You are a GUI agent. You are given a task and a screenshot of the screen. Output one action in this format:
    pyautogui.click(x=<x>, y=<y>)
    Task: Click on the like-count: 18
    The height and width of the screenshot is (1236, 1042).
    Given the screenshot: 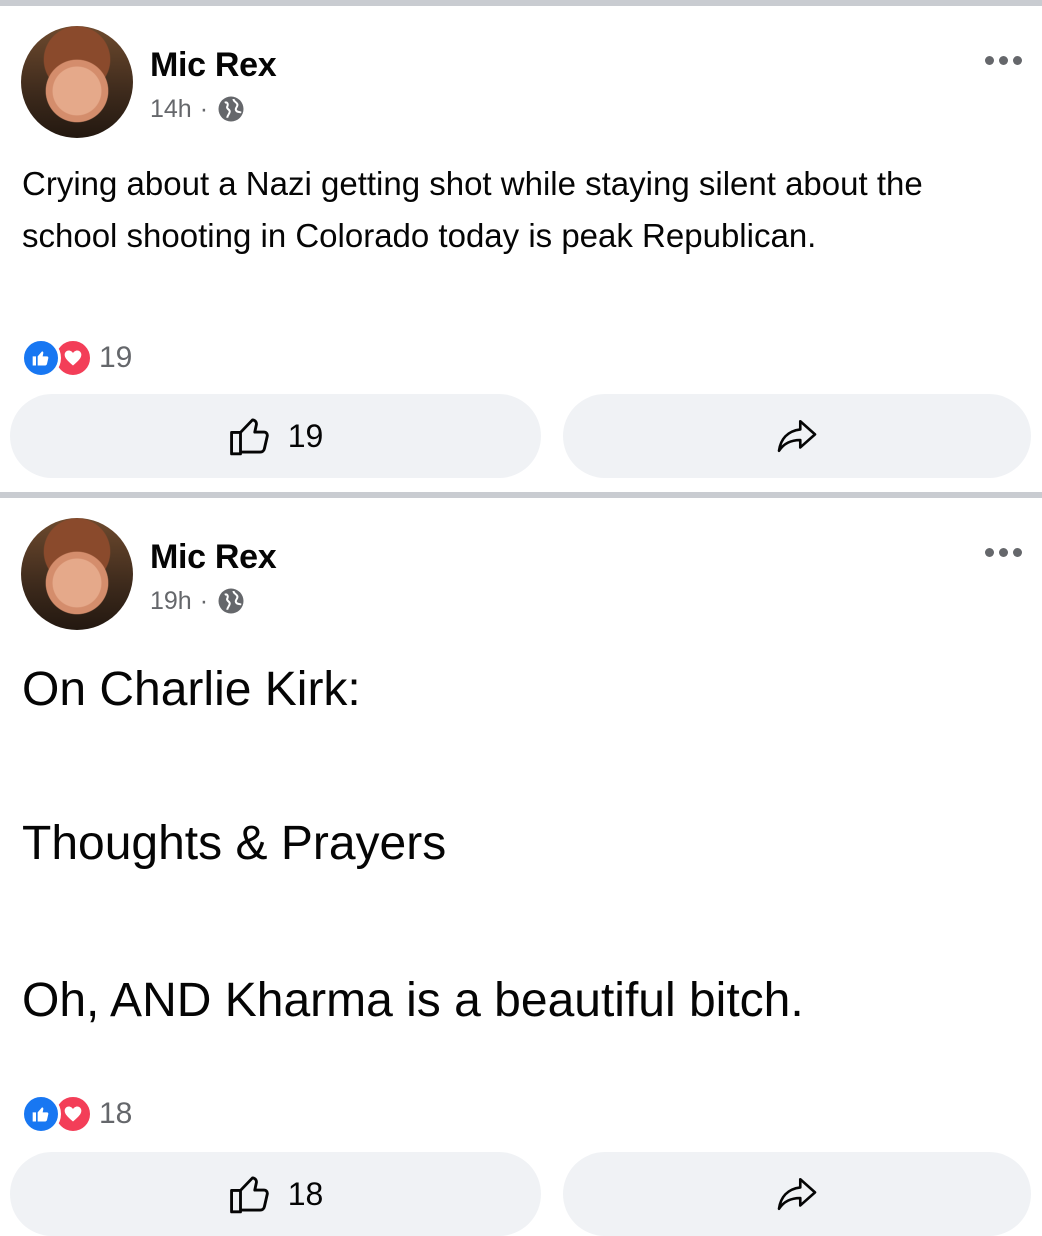 What is the action you would take?
    pyautogui.click(x=305, y=1193)
    